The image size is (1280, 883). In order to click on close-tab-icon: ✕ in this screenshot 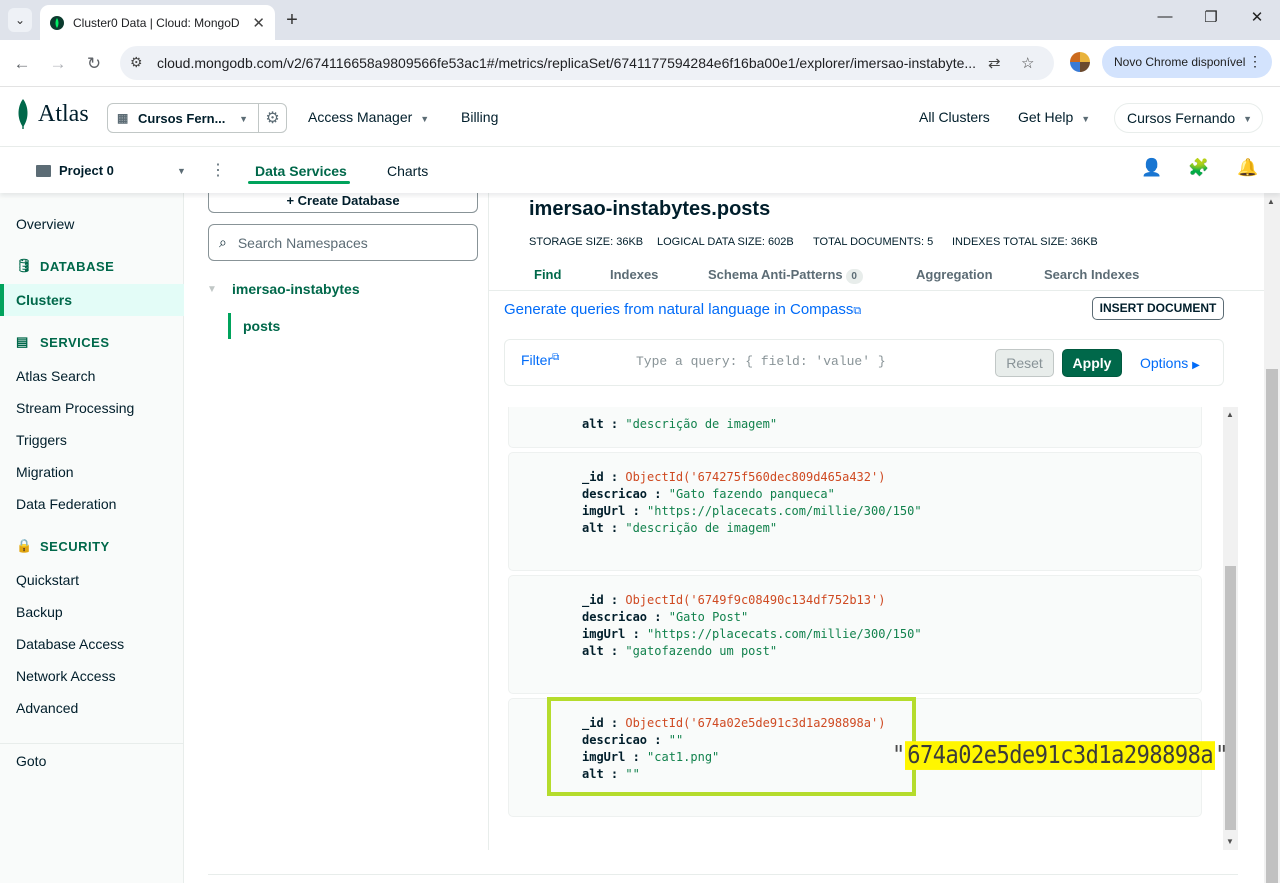, I will do `click(258, 23)`.